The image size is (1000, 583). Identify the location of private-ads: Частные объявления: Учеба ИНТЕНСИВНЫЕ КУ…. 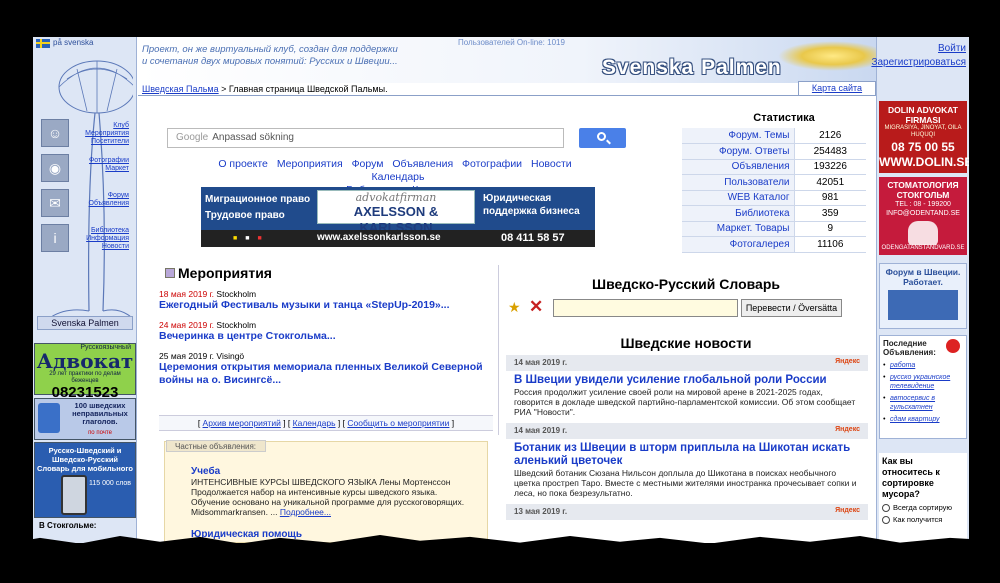
(326, 491).